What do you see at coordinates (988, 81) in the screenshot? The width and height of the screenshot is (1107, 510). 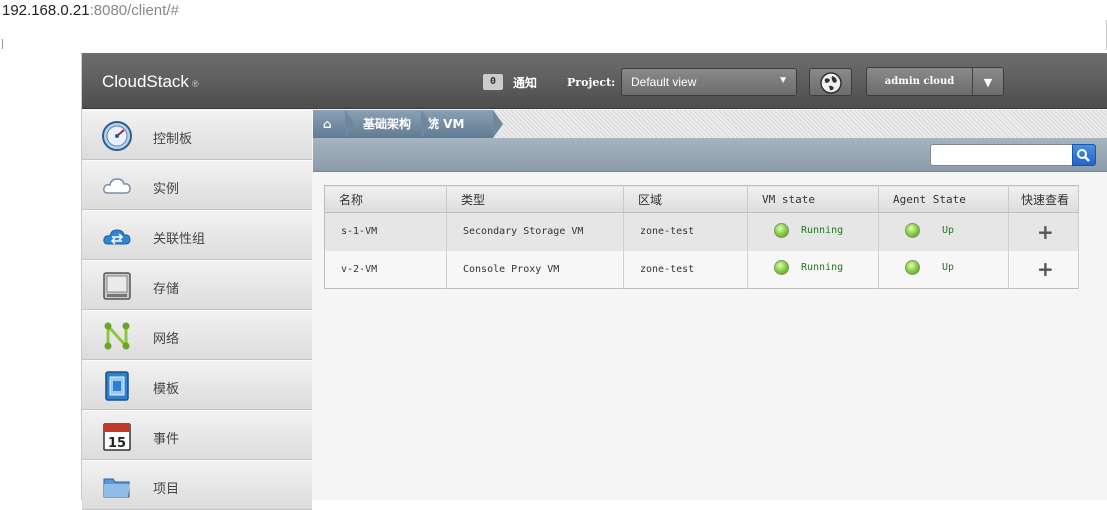 I see `user-menu-caret-icon: ▼` at bounding box center [988, 81].